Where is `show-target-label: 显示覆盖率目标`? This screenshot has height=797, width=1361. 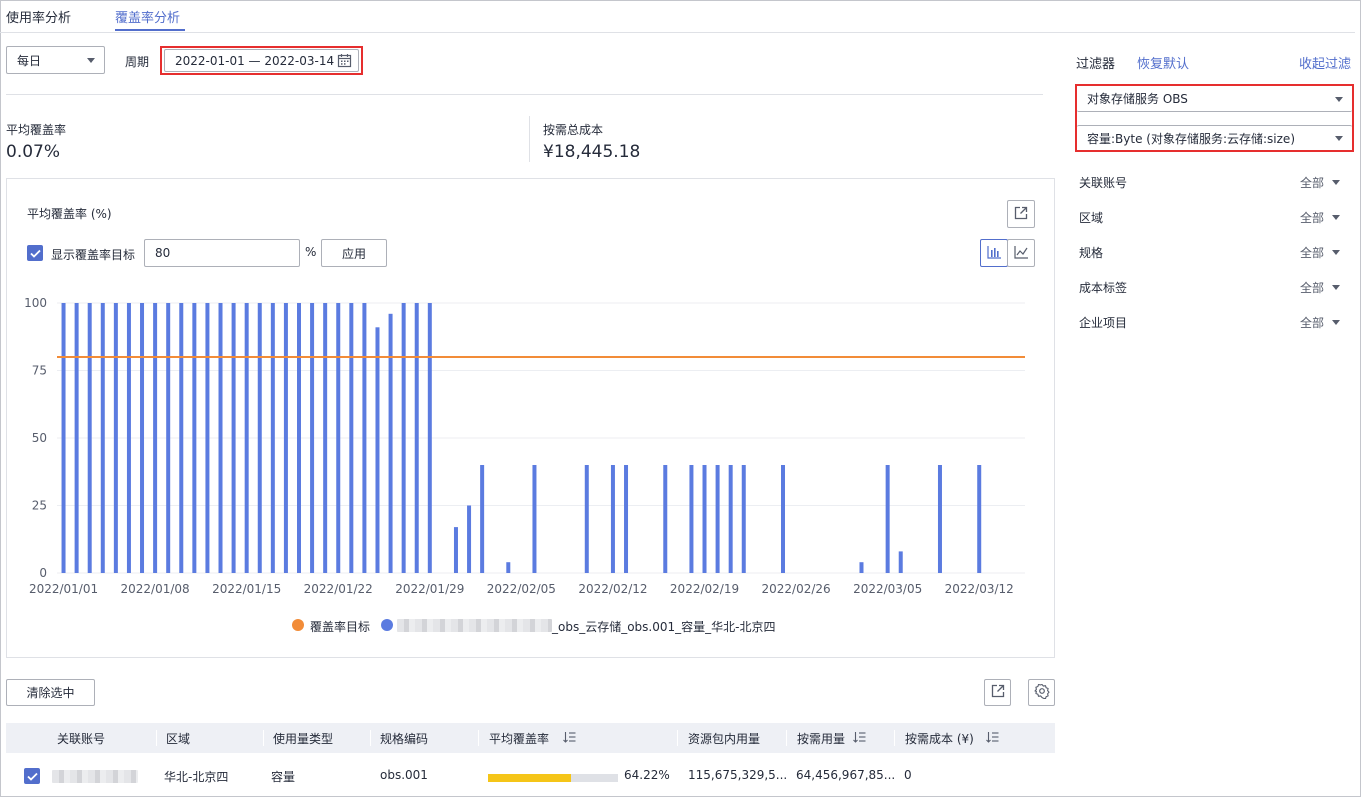
show-target-label: 显示覆盖率目标 is located at coordinates (93, 255).